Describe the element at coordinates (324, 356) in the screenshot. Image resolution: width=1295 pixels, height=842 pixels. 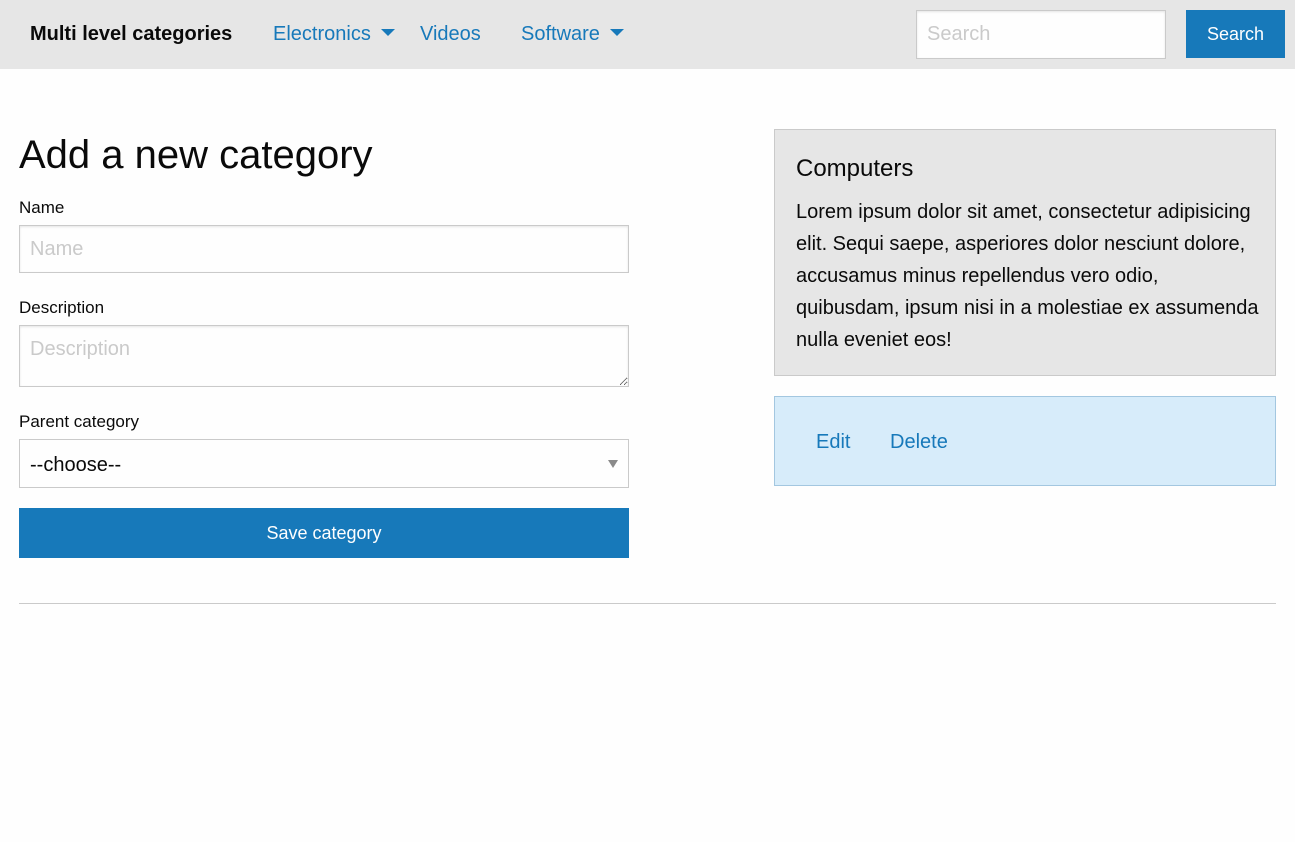
I see `description-field` at that location.